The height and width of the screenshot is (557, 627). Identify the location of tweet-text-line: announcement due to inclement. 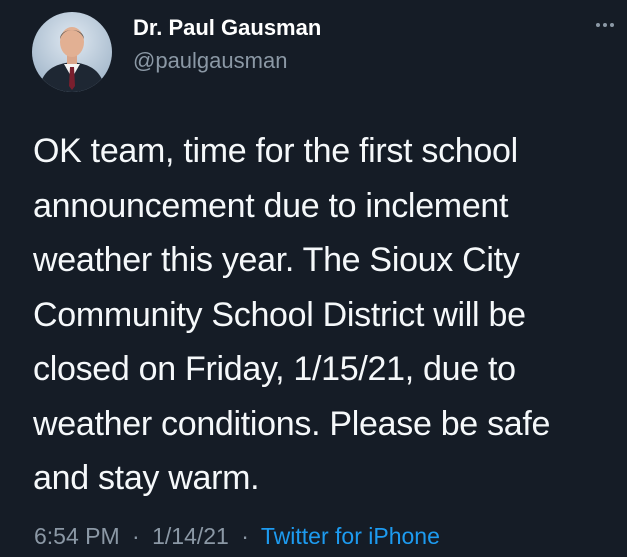
(271, 205).